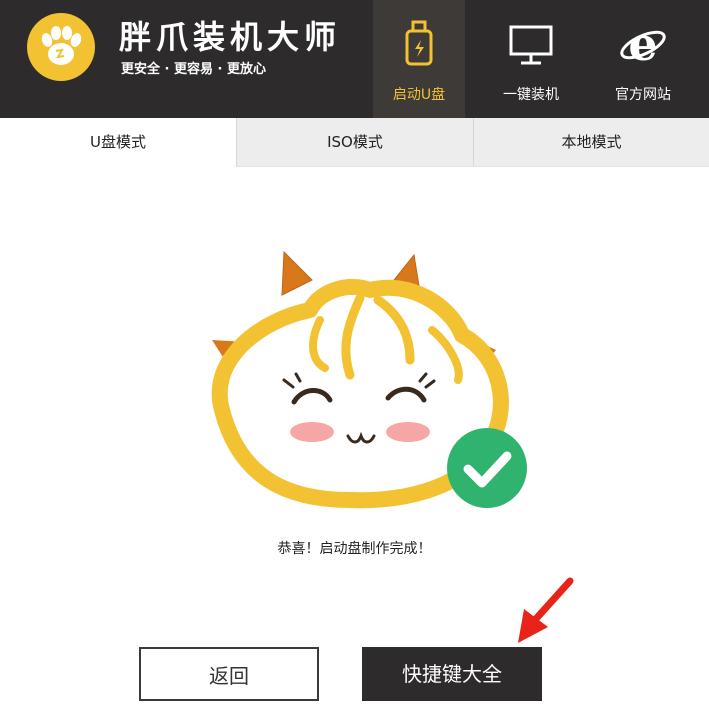 The width and height of the screenshot is (709, 718). Describe the element at coordinates (229, 674) in the screenshot. I see `back-button: 返回` at that location.